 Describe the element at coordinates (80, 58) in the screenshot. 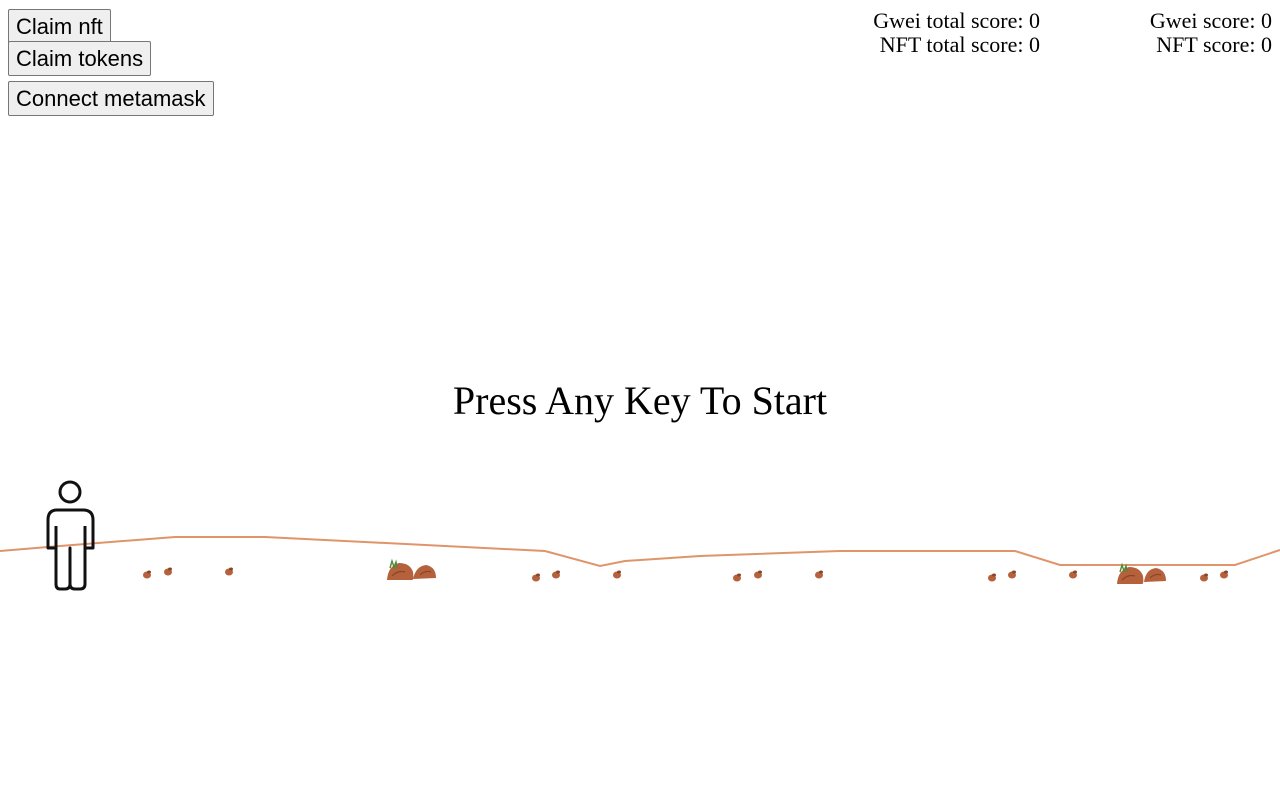

I see `claim-tokens-button: Claim tokens` at that location.